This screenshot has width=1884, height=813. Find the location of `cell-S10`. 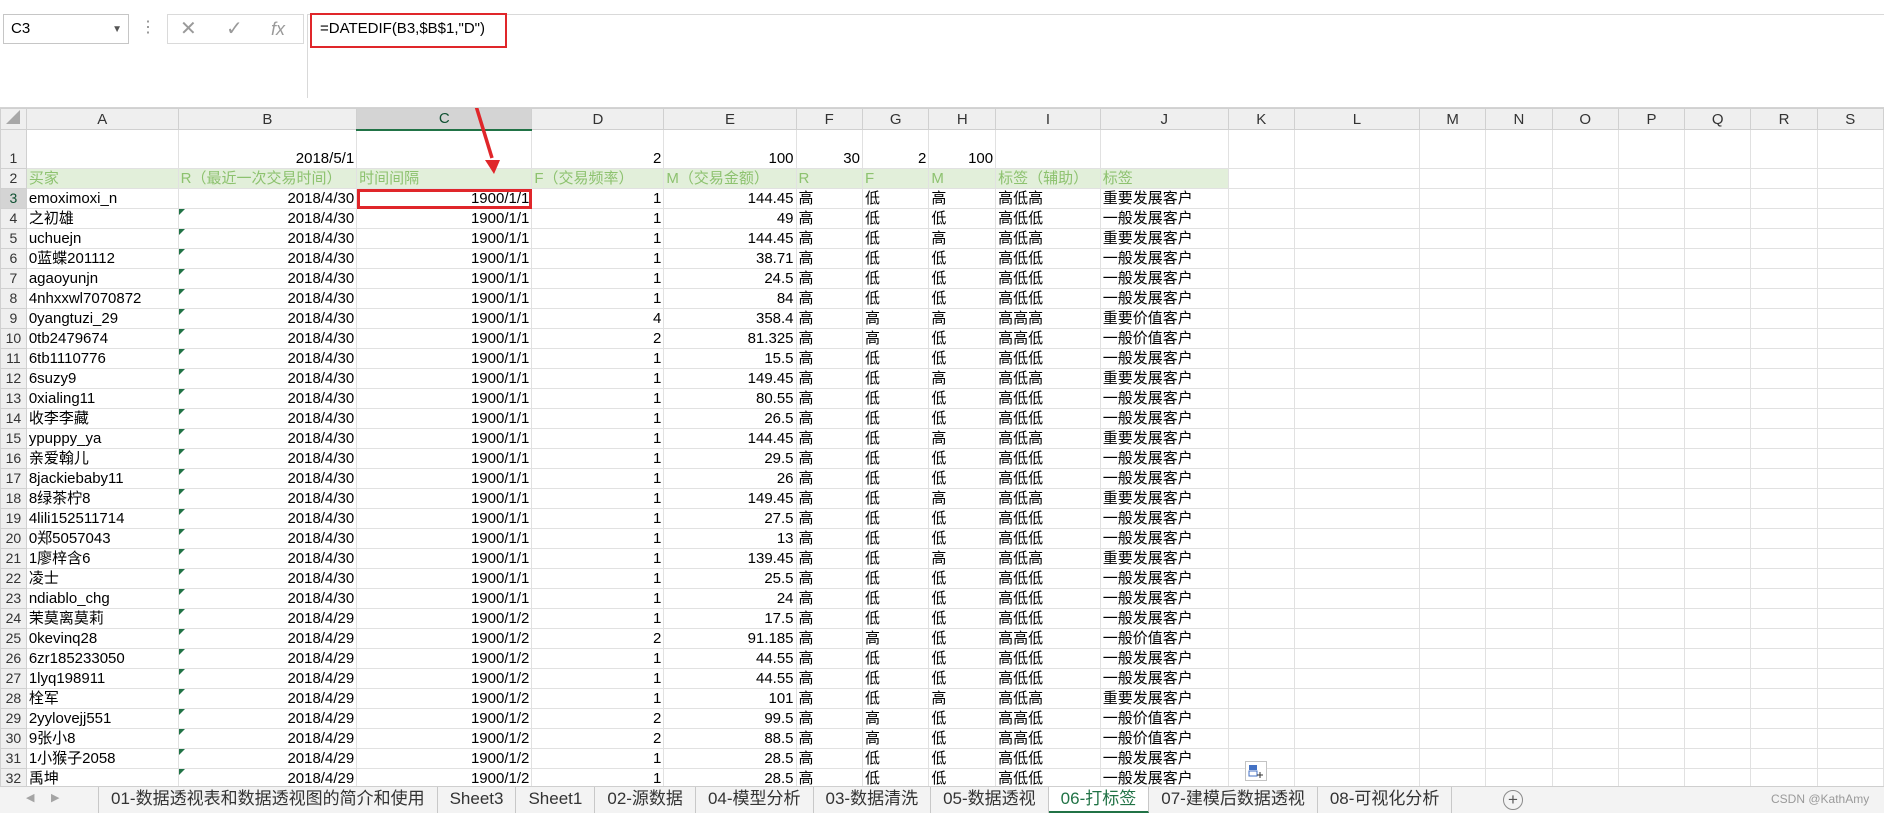

cell-S10 is located at coordinates (1850, 338).